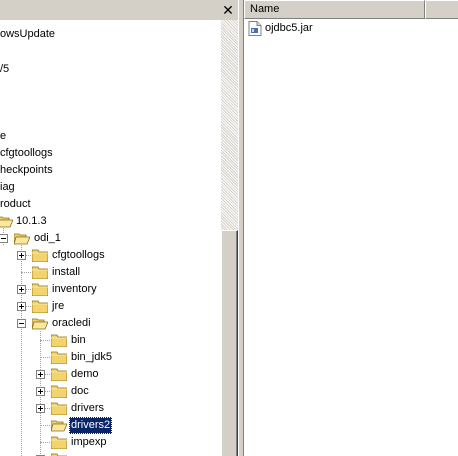 The image size is (458, 456). I want to click on tree-item-label: /5, so click(5, 69).